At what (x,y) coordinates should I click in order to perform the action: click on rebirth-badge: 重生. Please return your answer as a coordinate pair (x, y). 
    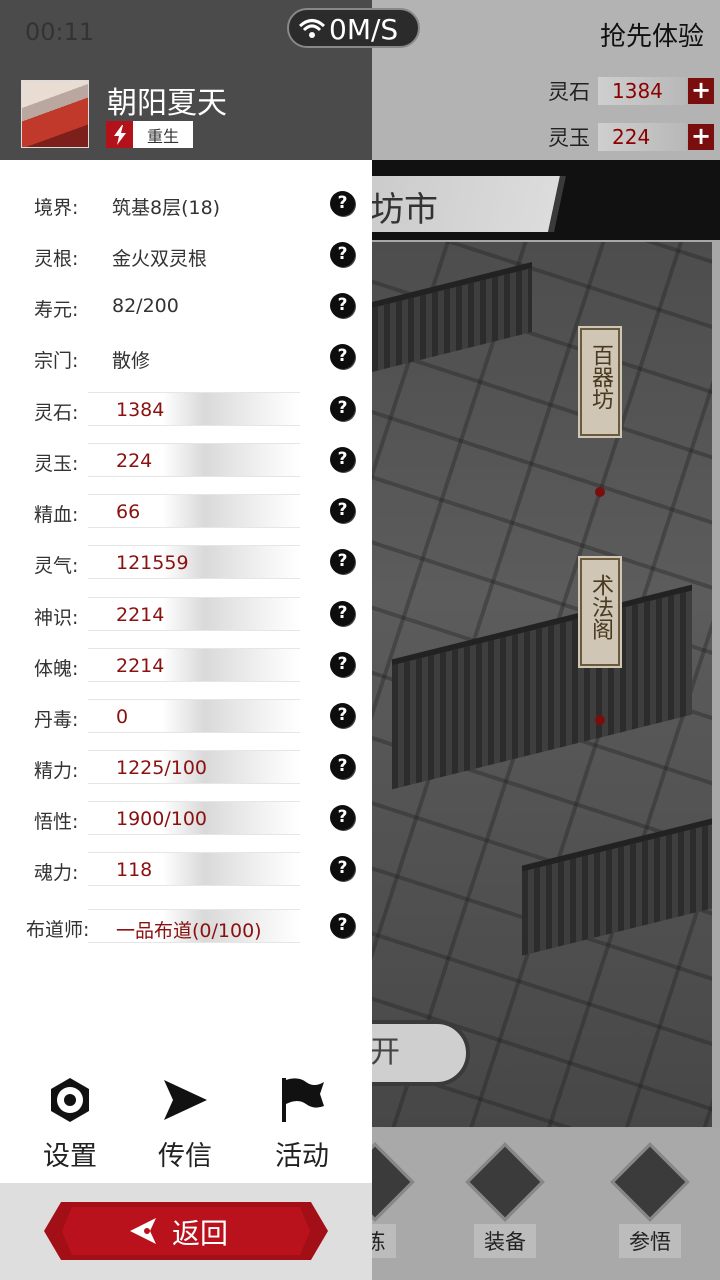
    Looking at the image, I should click on (149, 134).